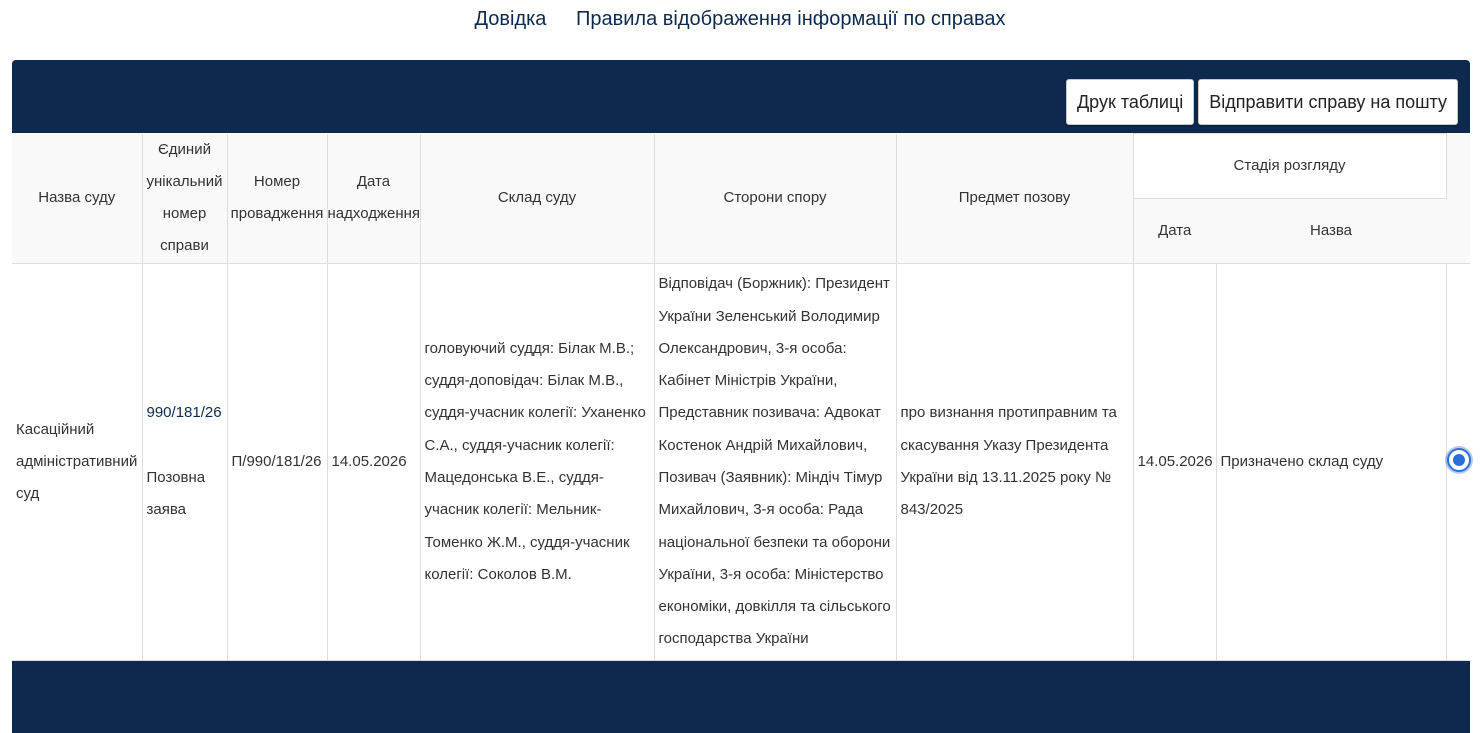 This screenshot has height=733, width=1480. What do you see at coordinates (1289, 166) in the screenshot?
I see `header-stage: Стадія розгляду` at bounding box center [1289, 166].